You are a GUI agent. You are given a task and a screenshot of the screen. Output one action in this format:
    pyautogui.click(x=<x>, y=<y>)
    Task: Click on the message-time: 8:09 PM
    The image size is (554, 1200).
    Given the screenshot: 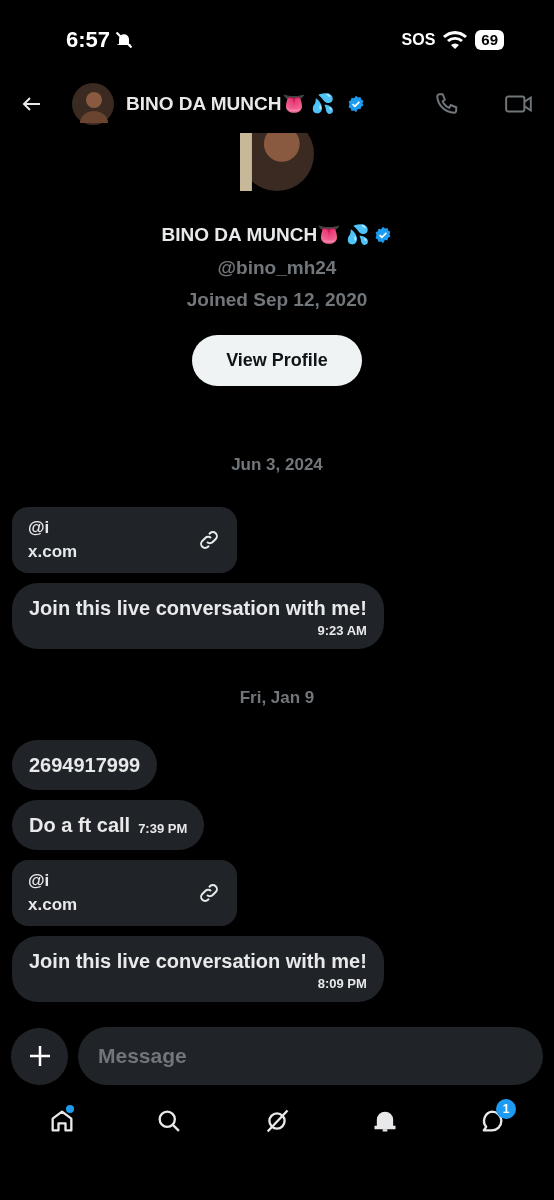 What is the action you would take?
    pyautogui.click(x=342, y=984)
    